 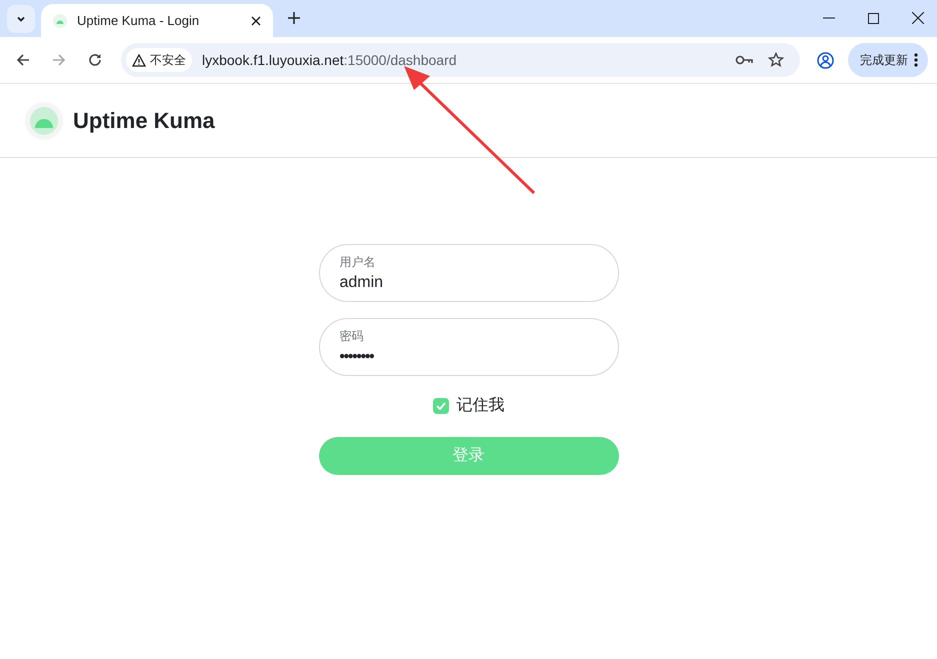 What do you see at coordinates (480, 406) in the screenshot?
I see `remember-label: 记住我` at bounding box center [480, 406].